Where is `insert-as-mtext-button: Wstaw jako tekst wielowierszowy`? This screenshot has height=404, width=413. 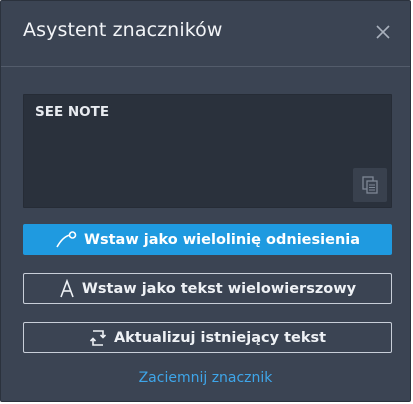 insert-as-mtext-button: Wstaw jako tekst wielowierszowy is located at coordinates (207, 288).